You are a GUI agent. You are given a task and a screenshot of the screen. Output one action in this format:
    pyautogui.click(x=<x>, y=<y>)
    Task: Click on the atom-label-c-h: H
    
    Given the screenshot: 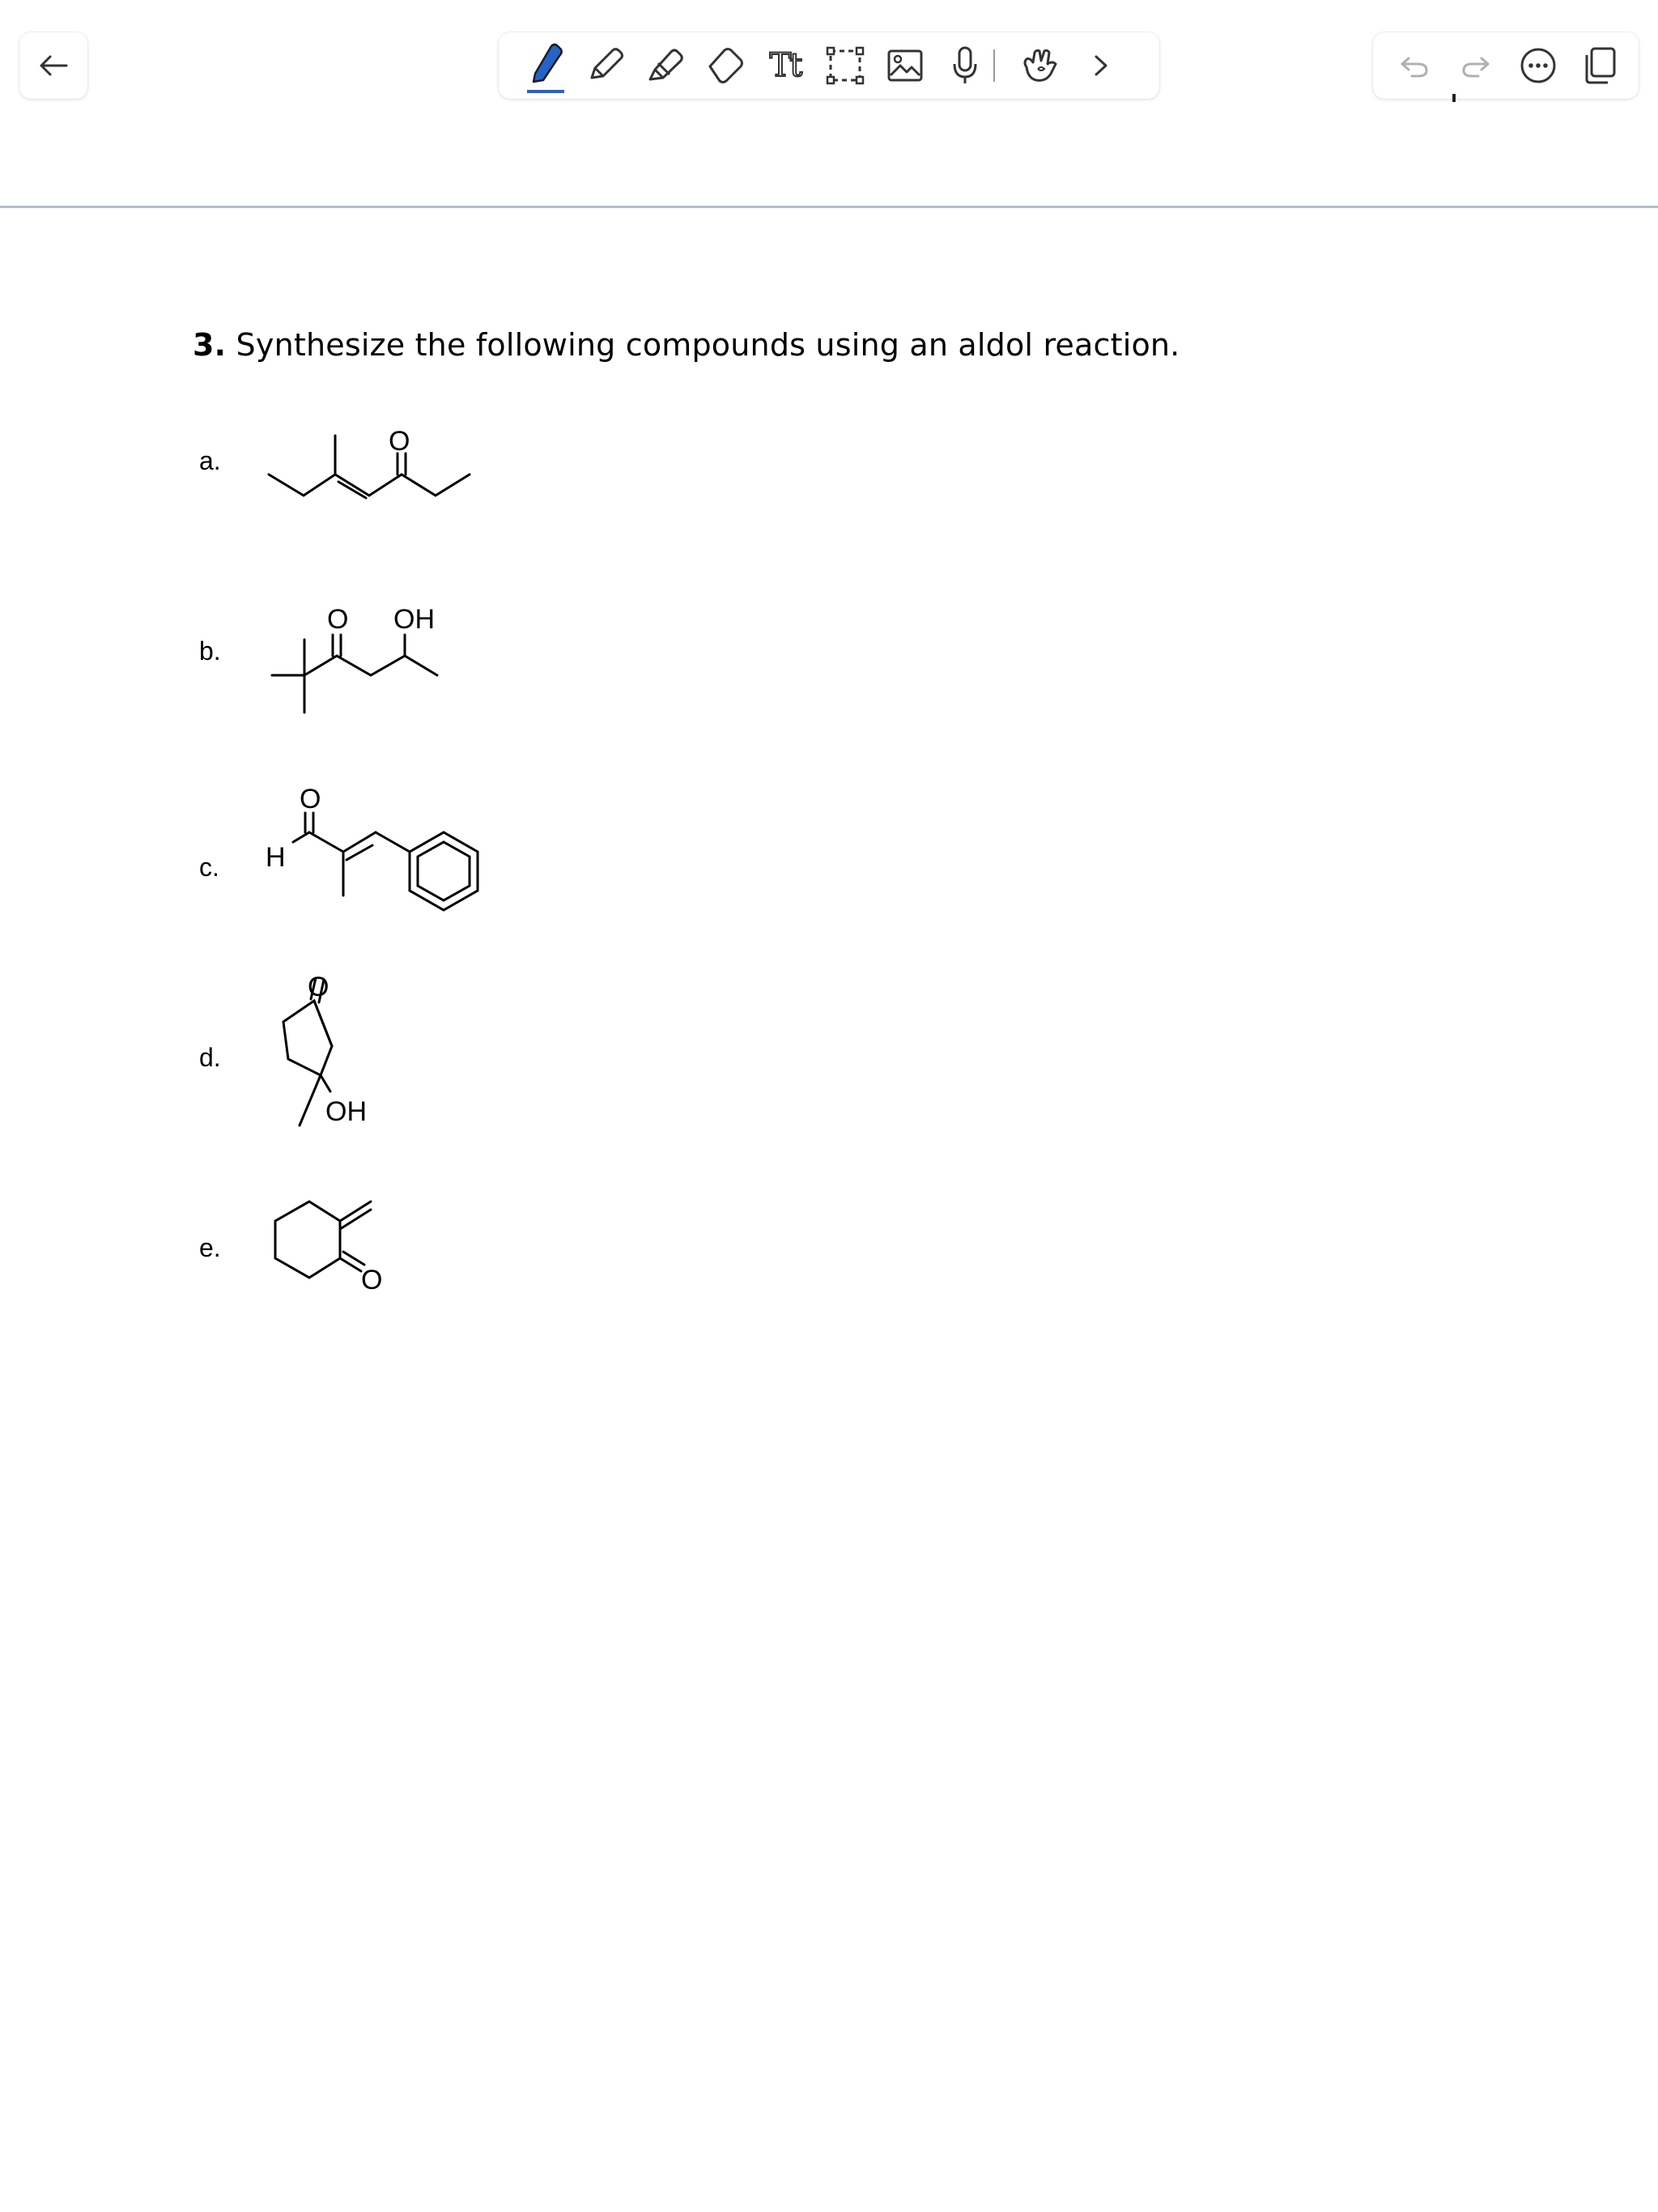 What is the action you would take?
    pyautogui.click(x=276, y=858)
    